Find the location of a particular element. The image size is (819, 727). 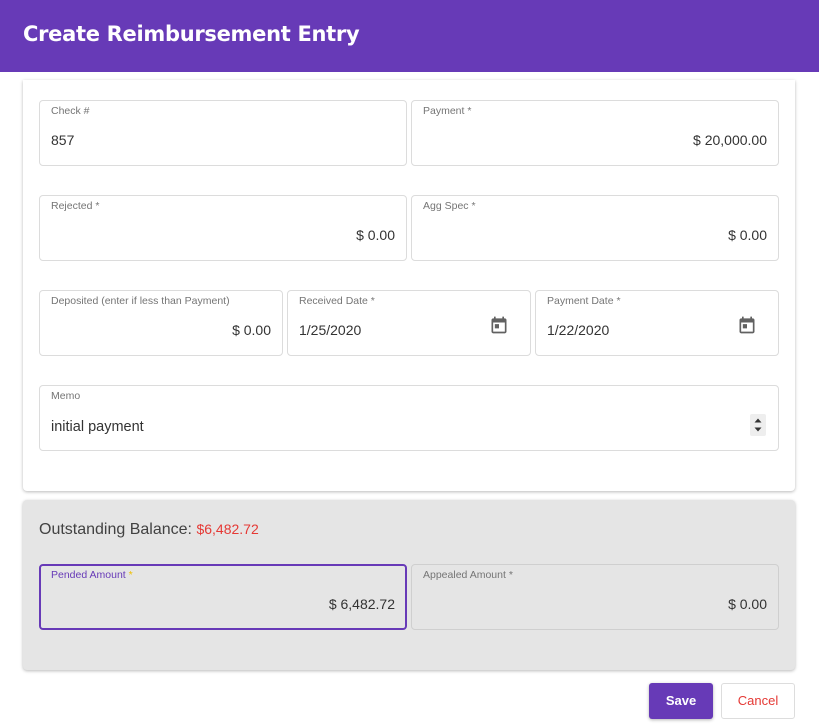

payment-value: $ 20,000.00 is located at coordinates (730, 140).